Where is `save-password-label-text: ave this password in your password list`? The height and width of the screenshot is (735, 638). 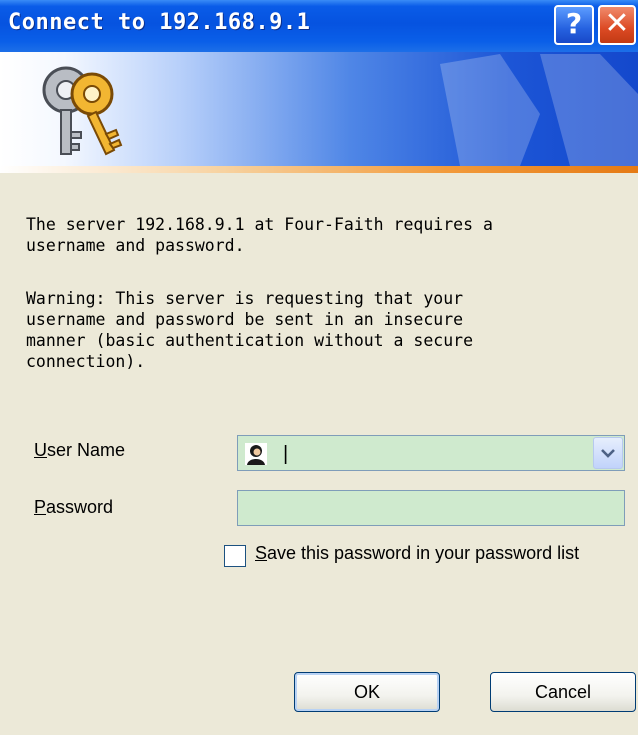 save-password-label-text: ave this password in your password list is located at coordinates (423, 553).